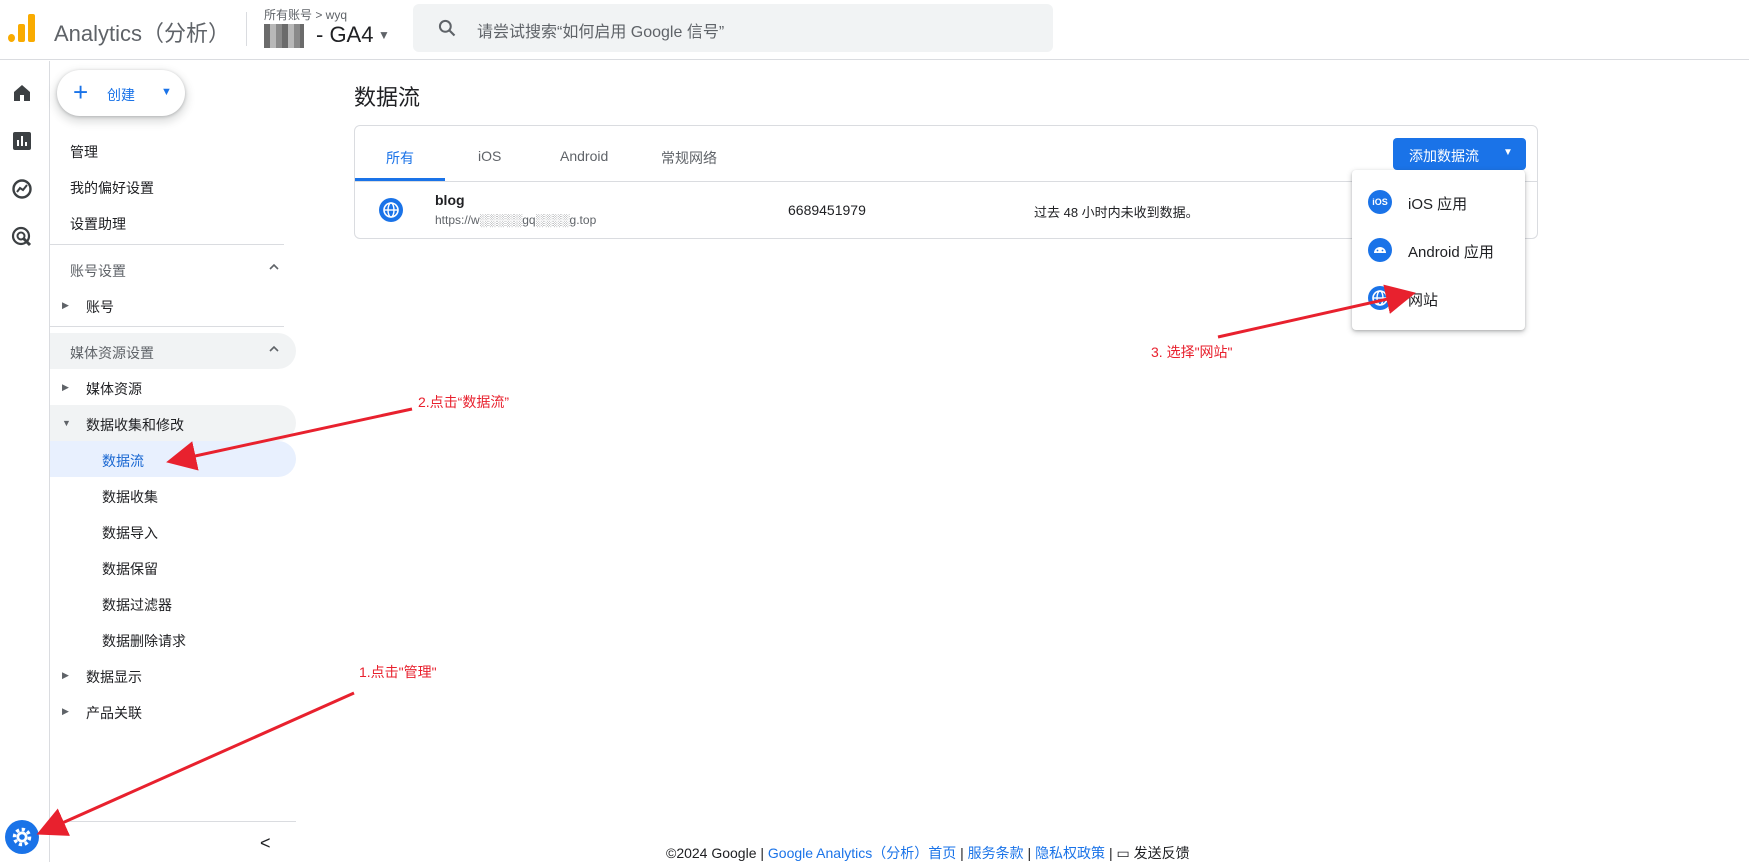 Image resolution: width=1749 pixels, height=863 pixels. I want to click on menu-label: iOS 应用, so click(1438, 204).